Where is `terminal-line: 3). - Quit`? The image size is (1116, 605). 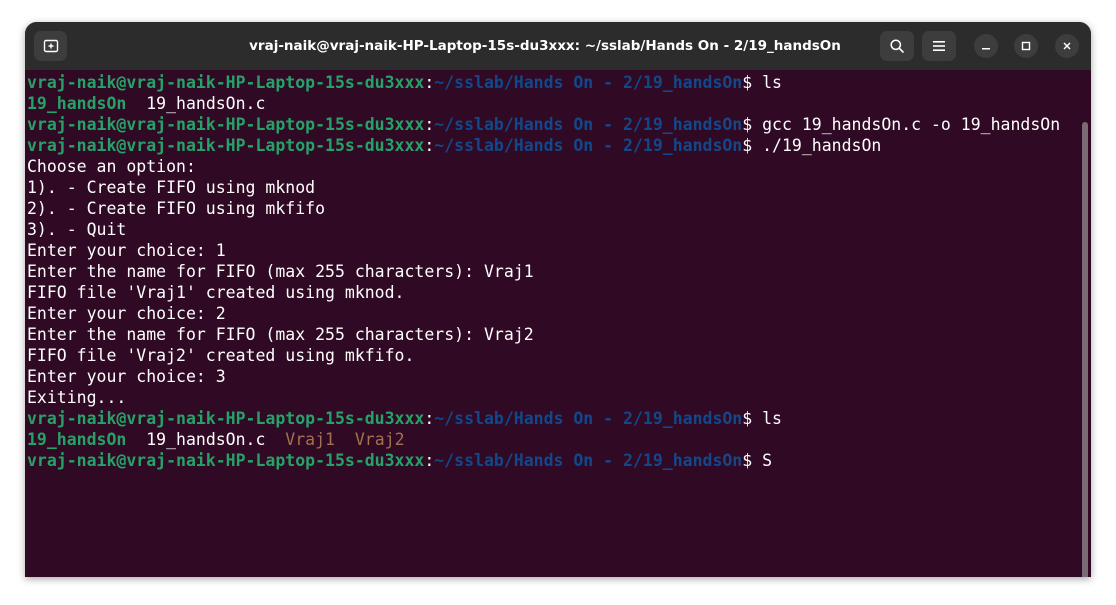 terminal-line: 3). - Quit is located at coordinates (543, 229).